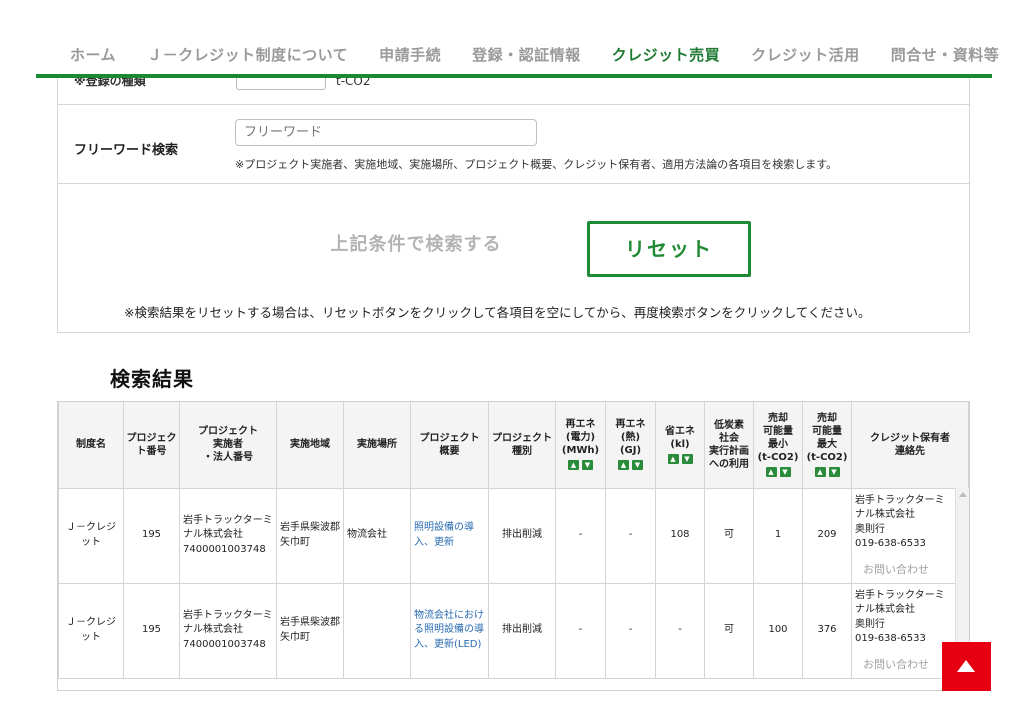 The height and width of the screenshot is (724, 1024). What do you see at coordinates (91, 445) in the screenshot?
I see `header-system: 制度名` at bounding box center [91, 445].